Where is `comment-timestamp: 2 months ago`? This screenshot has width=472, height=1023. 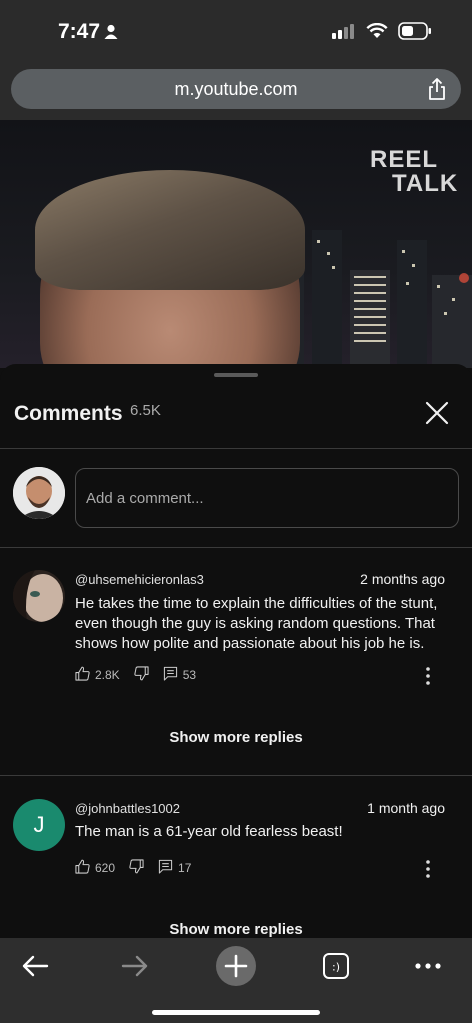
comment-timestamp: 2 months ago is located at coordinates (402, 579).